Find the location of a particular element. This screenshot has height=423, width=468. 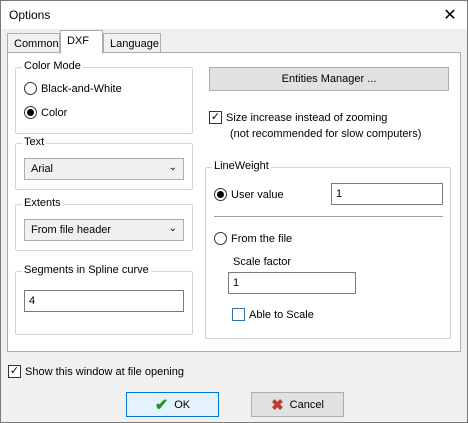

color-mode-title: Color Mode is located at coordinates (52, 66).